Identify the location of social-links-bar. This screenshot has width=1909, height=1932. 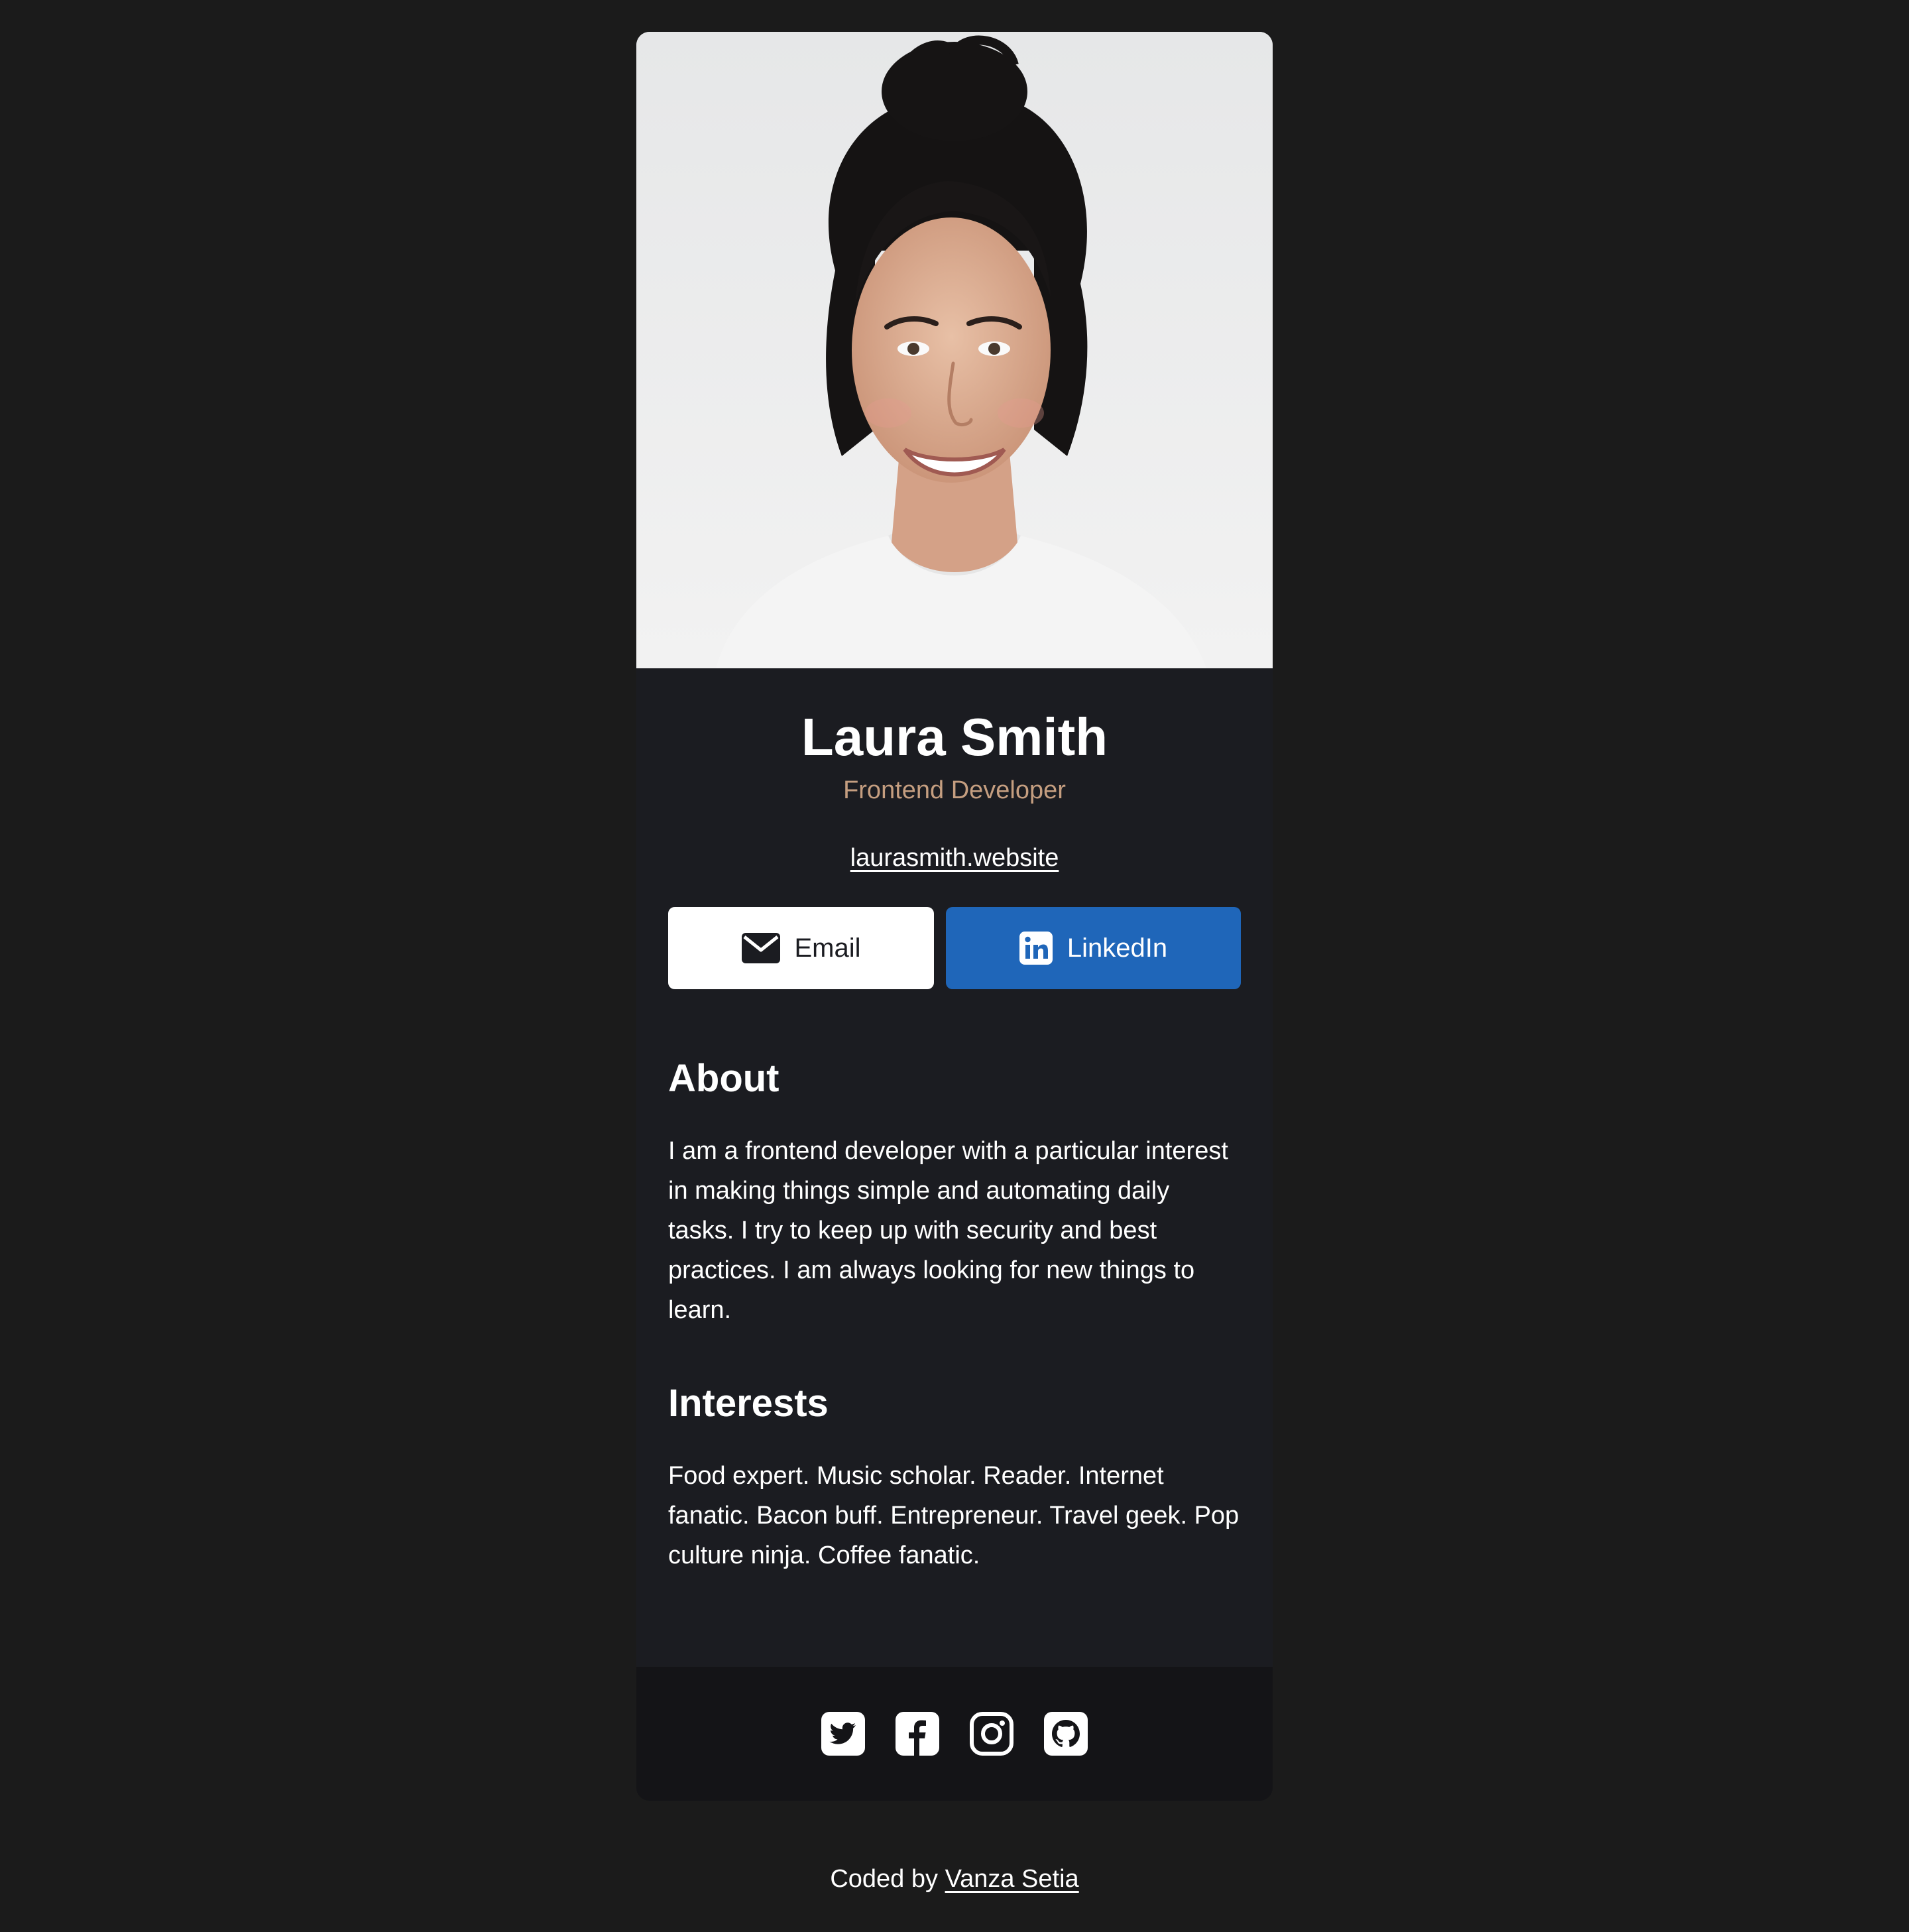
(954, 1734).